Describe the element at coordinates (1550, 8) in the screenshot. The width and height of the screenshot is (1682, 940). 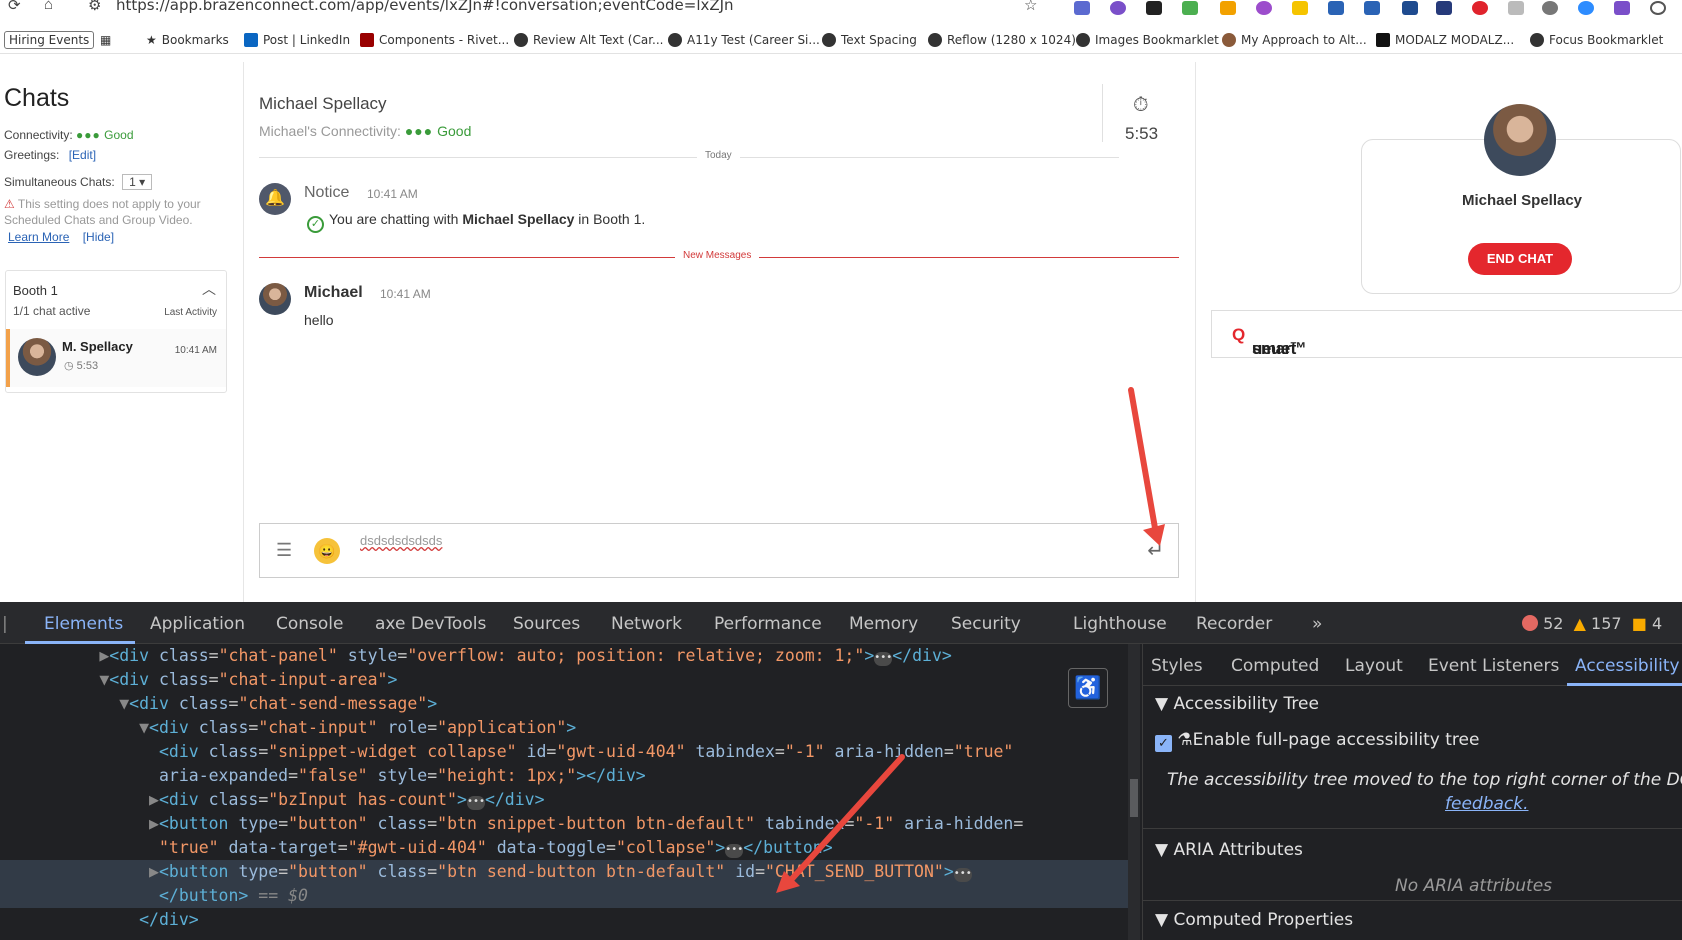
I see `wordpress-icon` at that location.